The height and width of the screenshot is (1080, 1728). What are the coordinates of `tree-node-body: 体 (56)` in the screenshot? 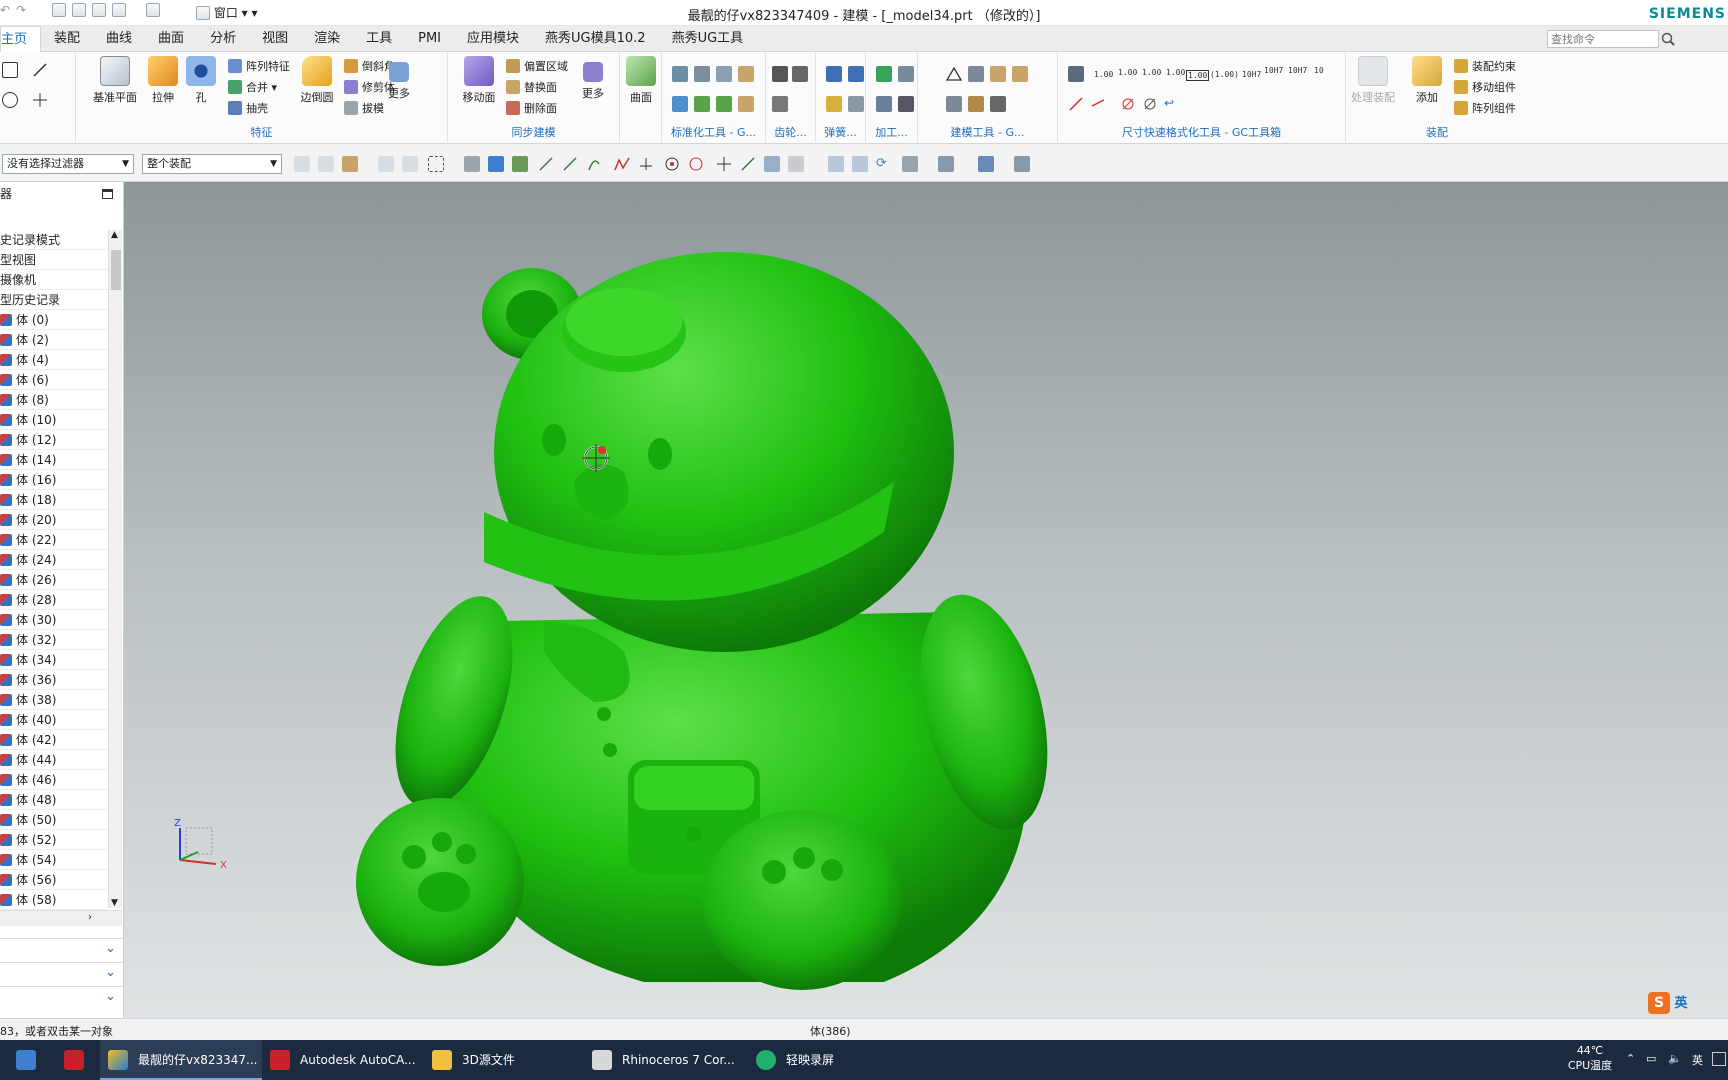 It's located at (54, 880).